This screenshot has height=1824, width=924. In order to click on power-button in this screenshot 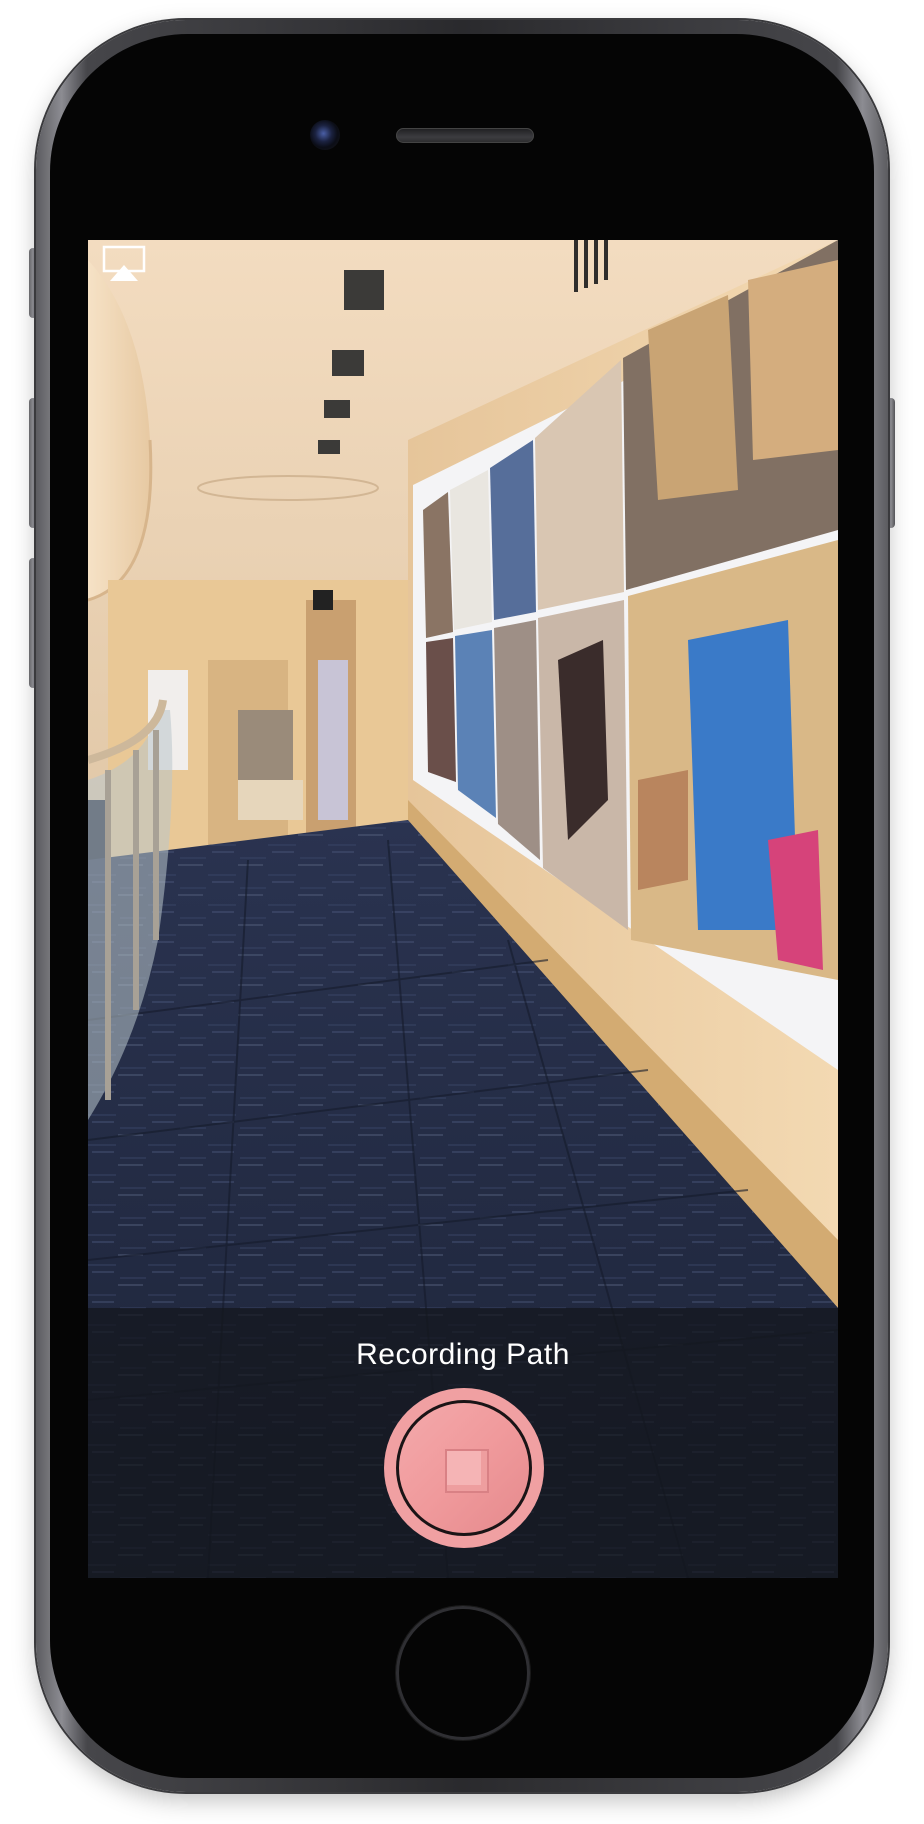, I will do `click(891, 463)`.